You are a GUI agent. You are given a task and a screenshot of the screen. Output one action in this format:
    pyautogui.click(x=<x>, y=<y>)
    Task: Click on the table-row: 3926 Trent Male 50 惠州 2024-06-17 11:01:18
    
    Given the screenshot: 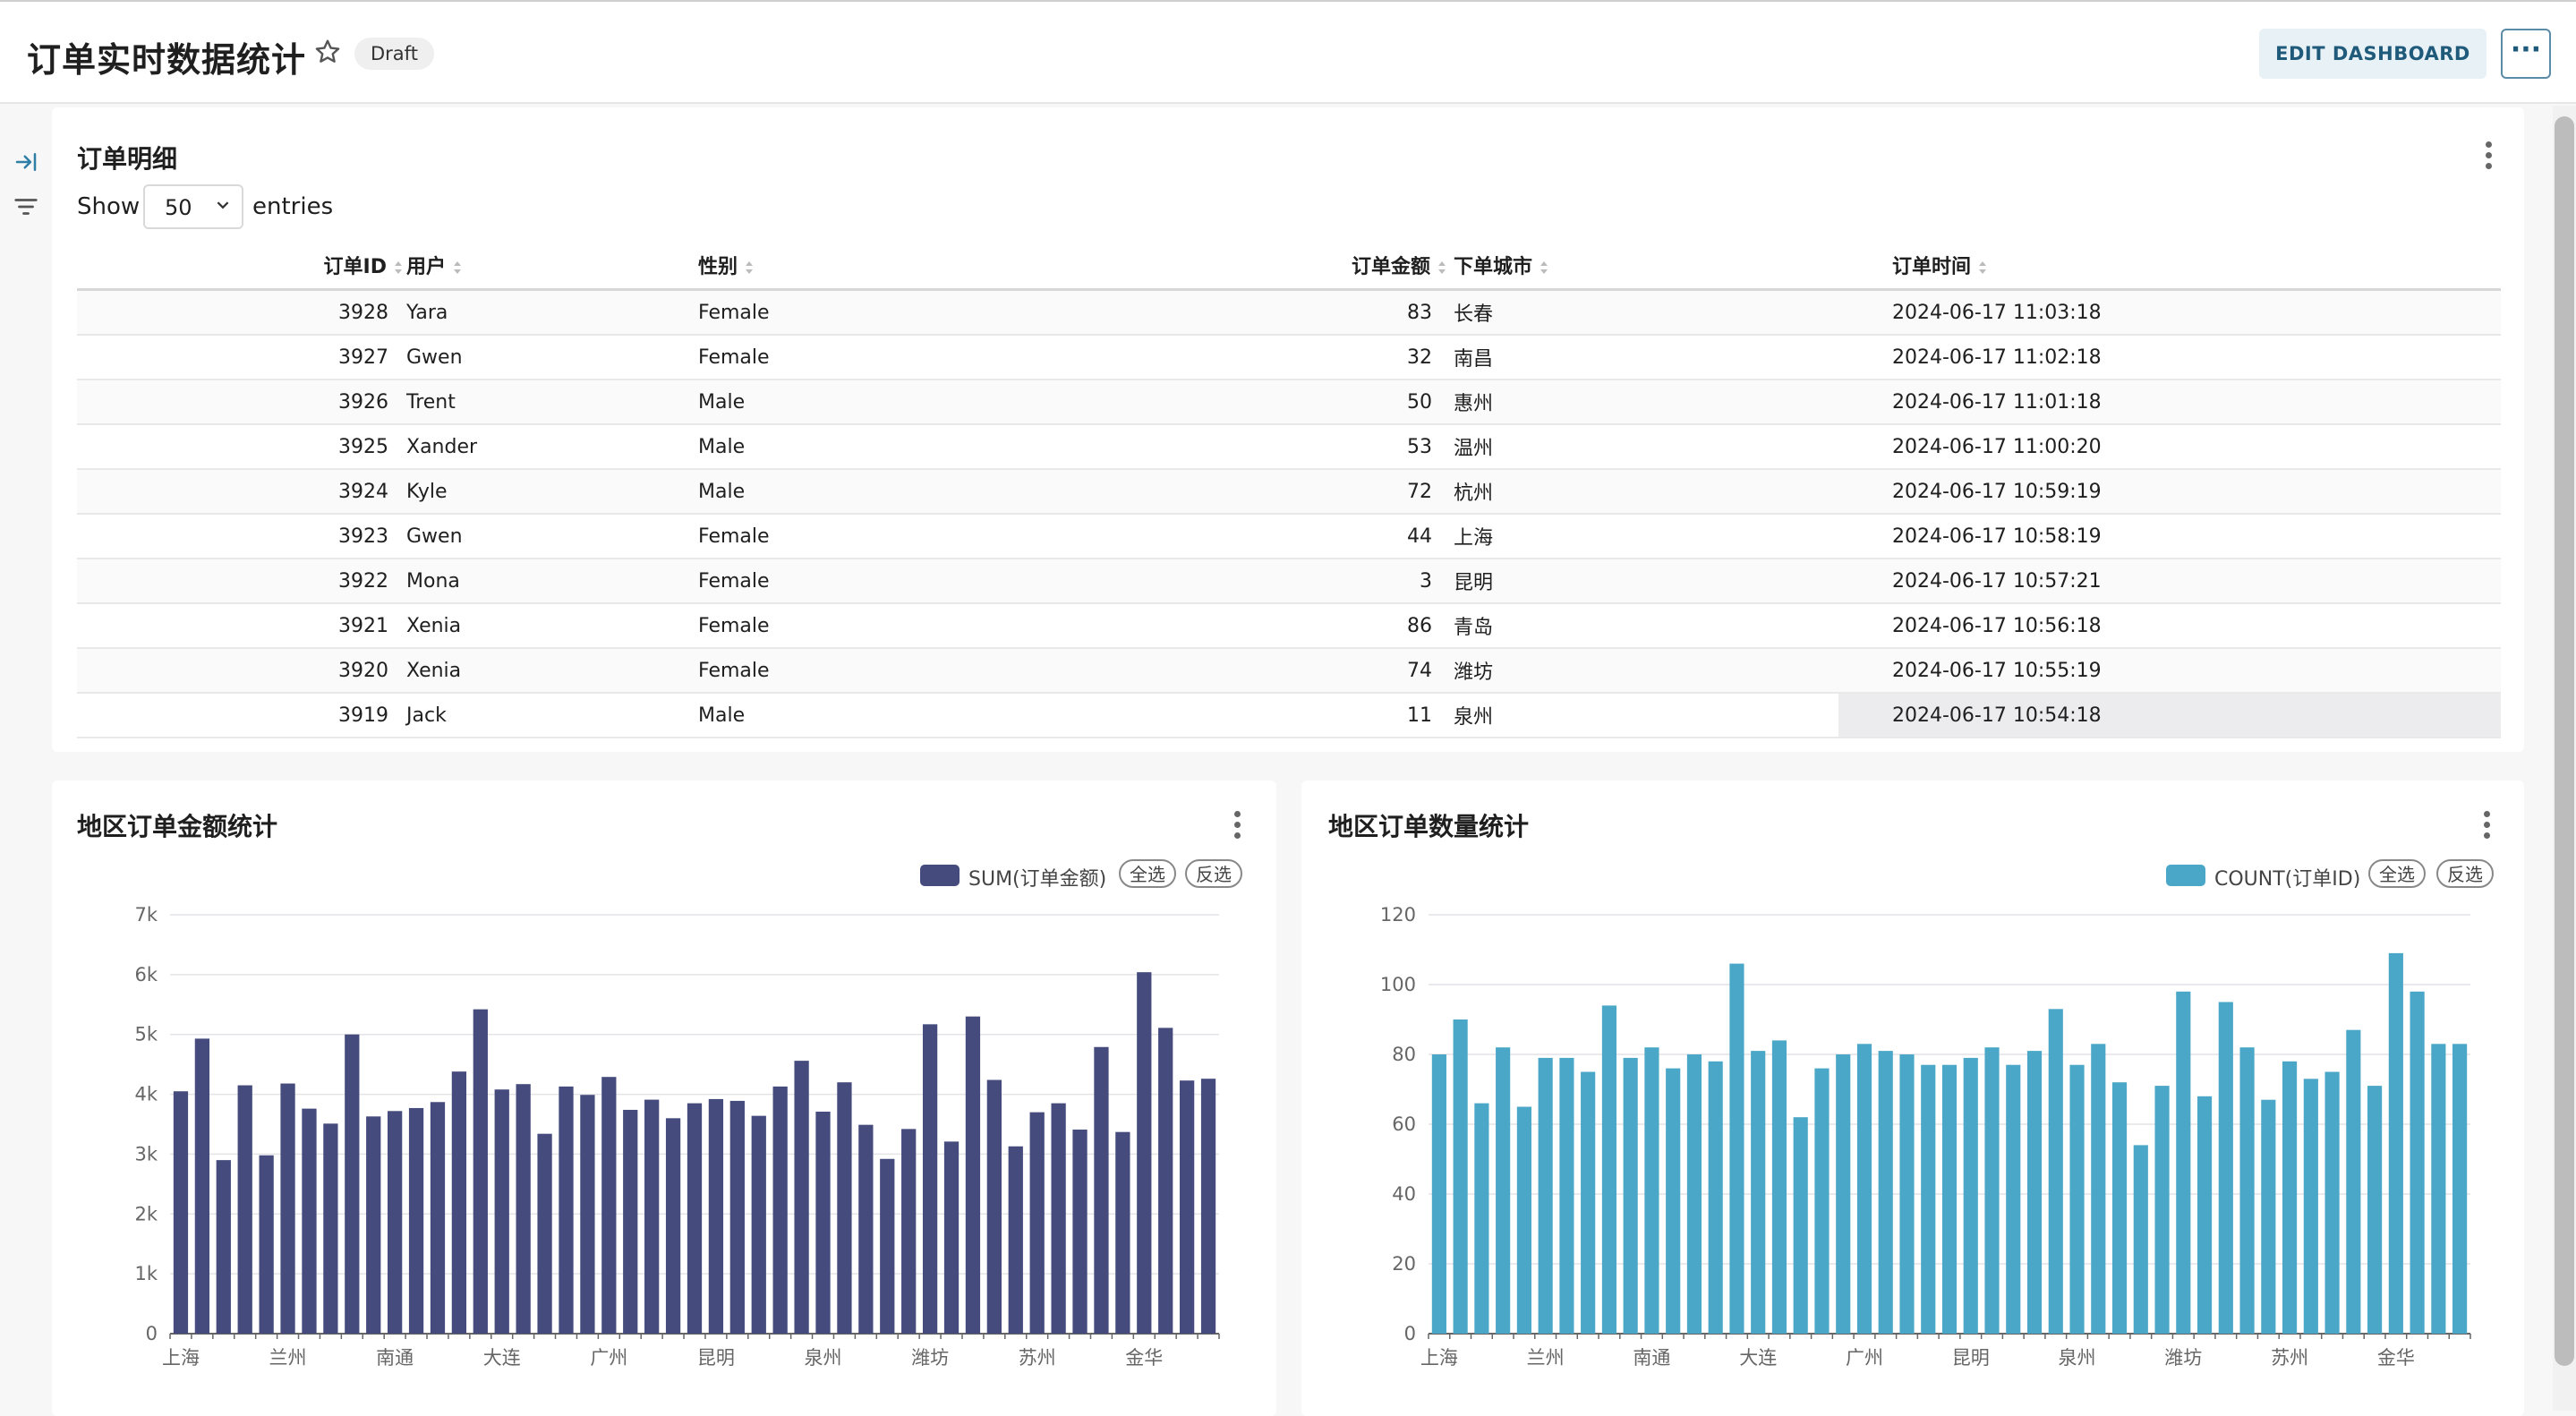 What is the action you would take?
    pyautogui.click(x=1289, y=402)
    